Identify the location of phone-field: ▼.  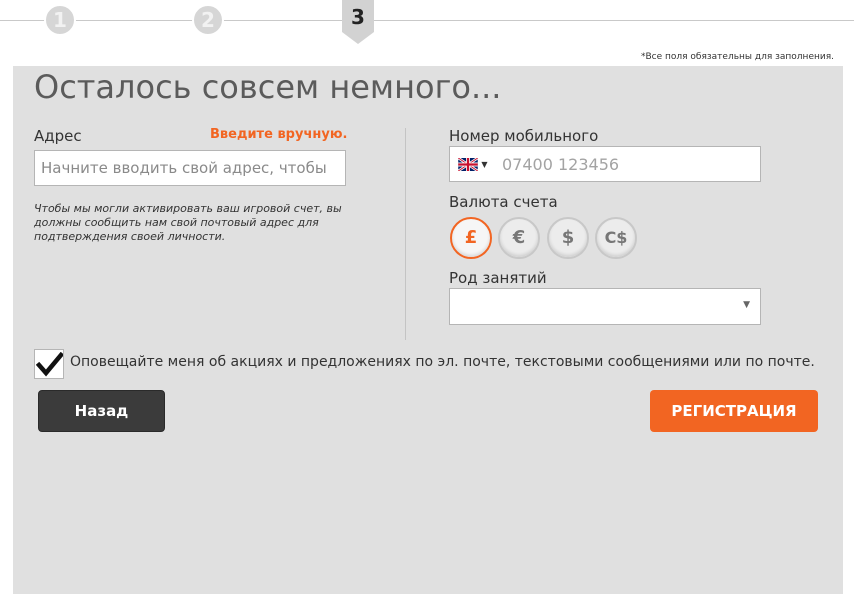
(606, 164).